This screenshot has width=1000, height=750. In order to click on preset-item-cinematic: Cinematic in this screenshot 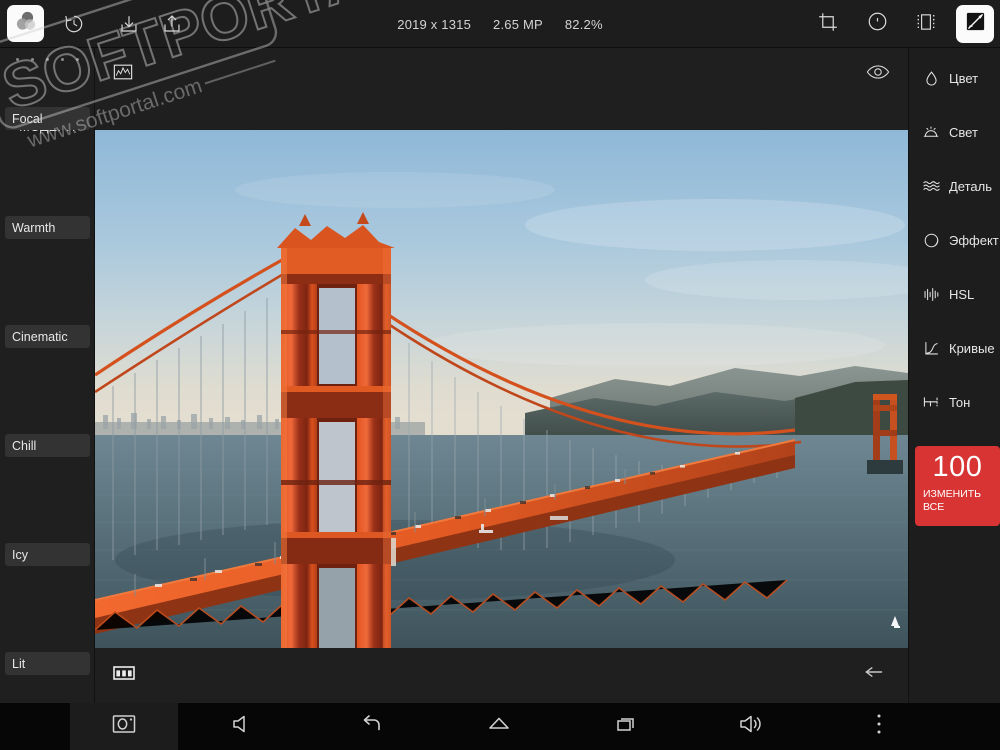, I will do `click(47, 336)`.